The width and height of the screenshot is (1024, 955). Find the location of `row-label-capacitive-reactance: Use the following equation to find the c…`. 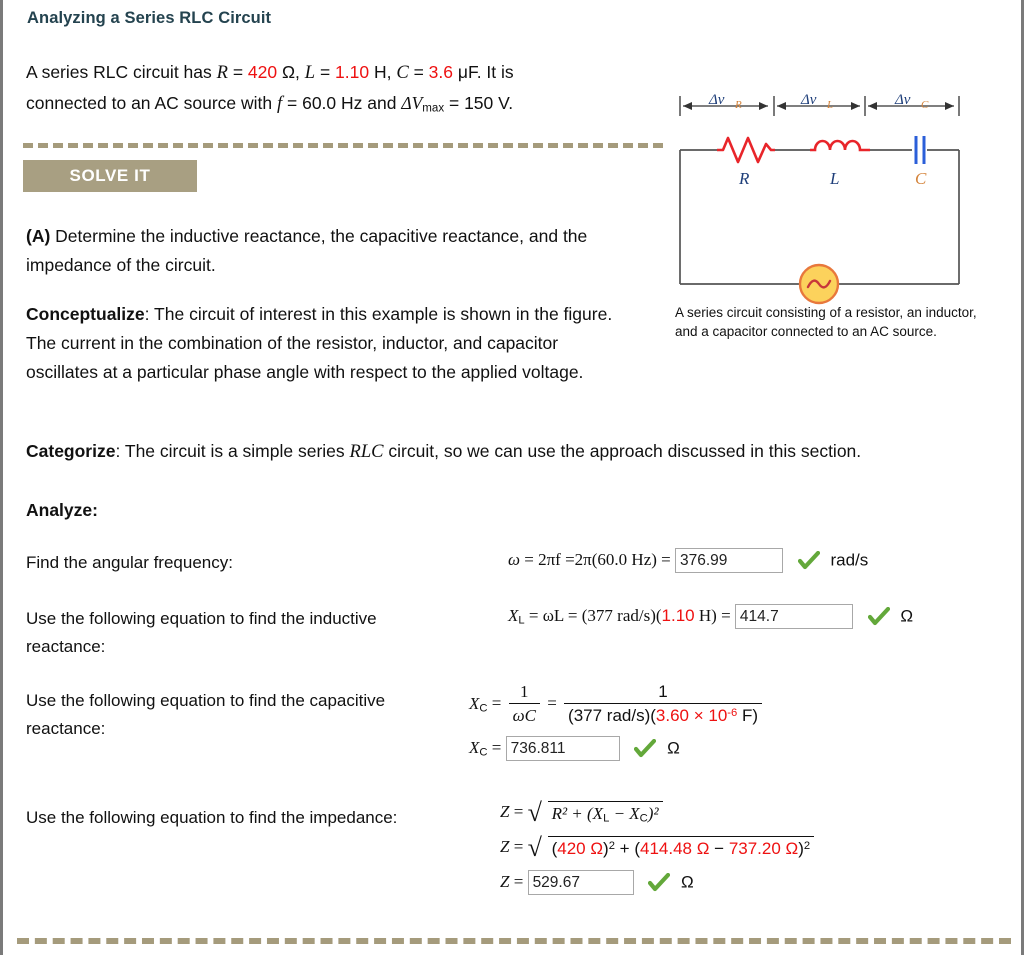

row-label-capacitive-reactance: Use the following equation to find the c… is located at coordinates (206, 714).